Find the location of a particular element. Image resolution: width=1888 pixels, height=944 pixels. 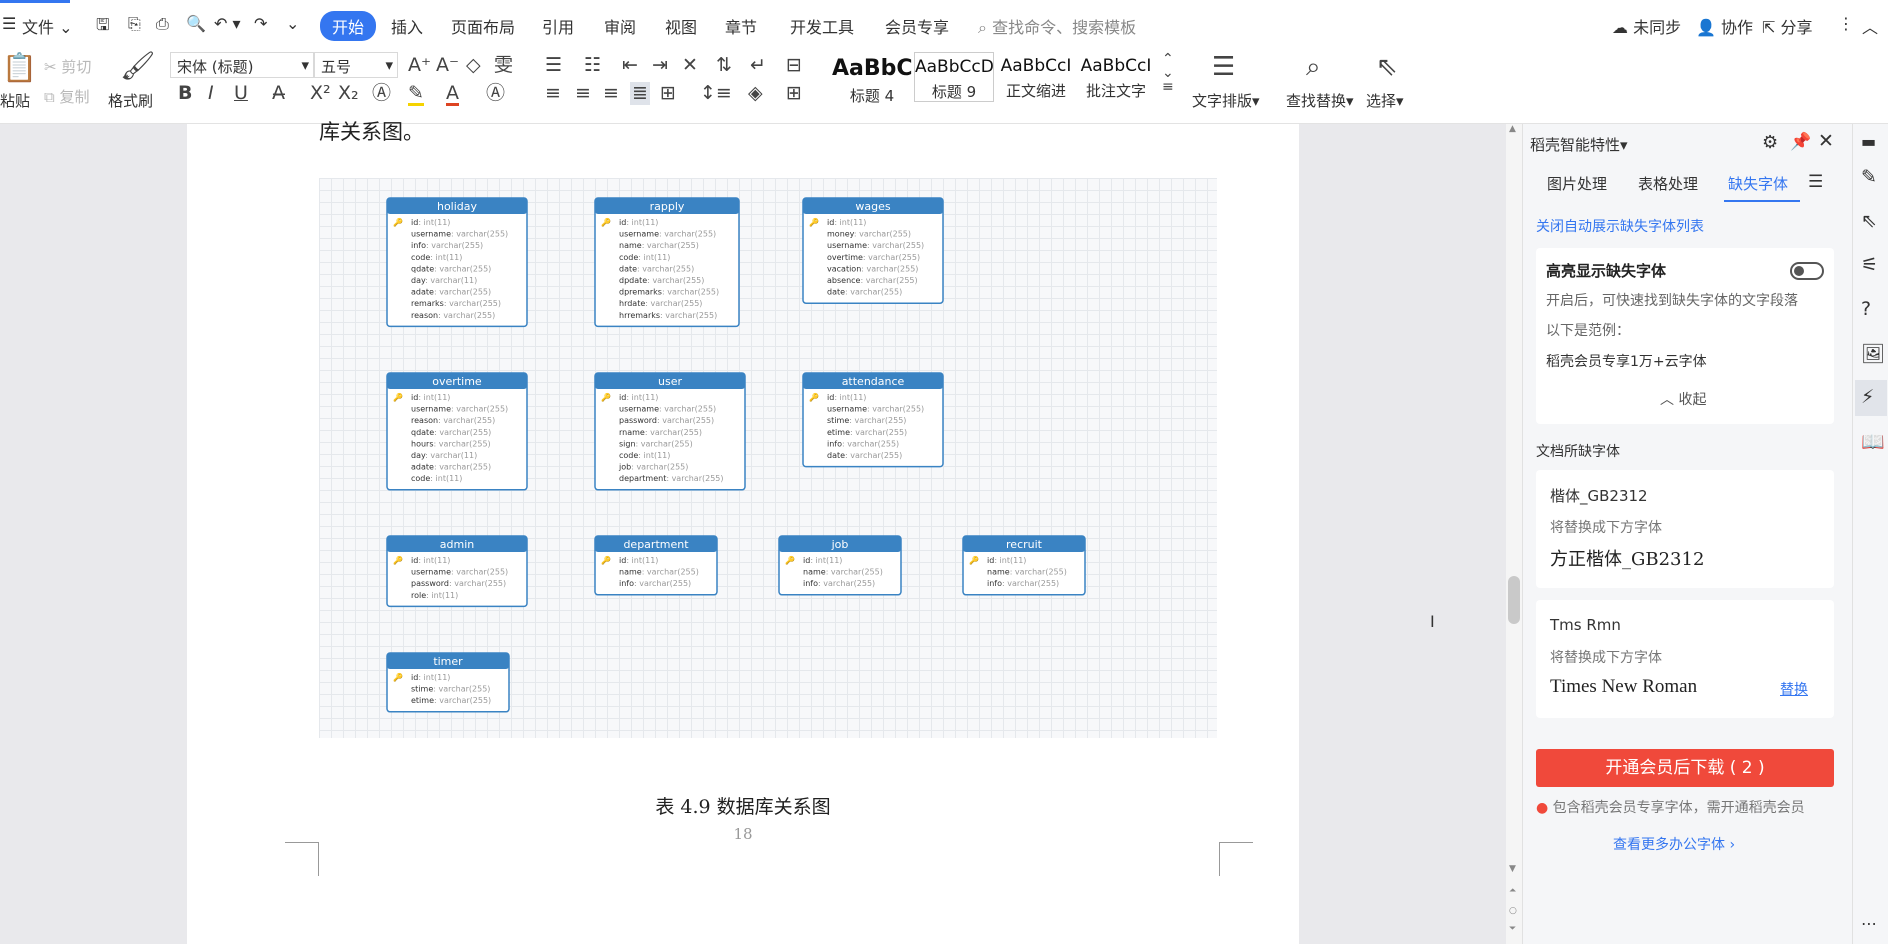

settings-gear-icon: ⚙ is located at coordinates (1770, 142).